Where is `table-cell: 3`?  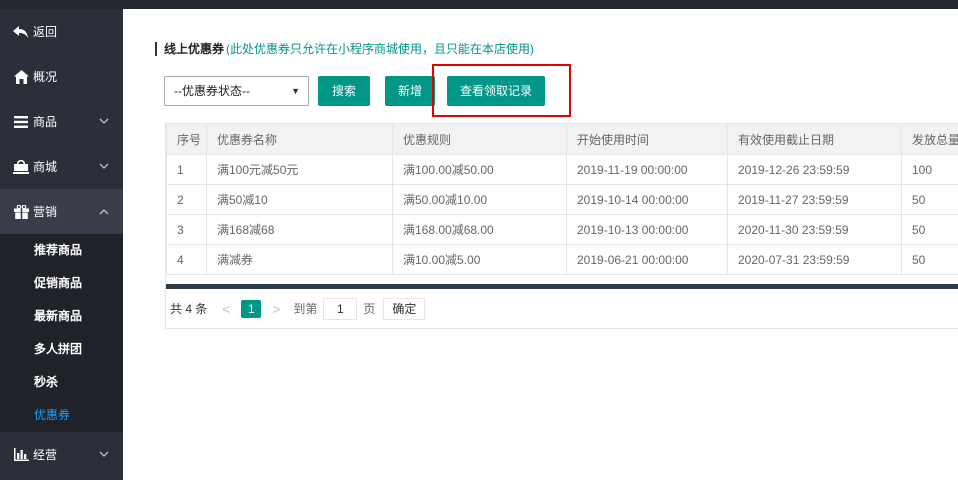
table-cell: 3 is located at coordinates (186, 229).